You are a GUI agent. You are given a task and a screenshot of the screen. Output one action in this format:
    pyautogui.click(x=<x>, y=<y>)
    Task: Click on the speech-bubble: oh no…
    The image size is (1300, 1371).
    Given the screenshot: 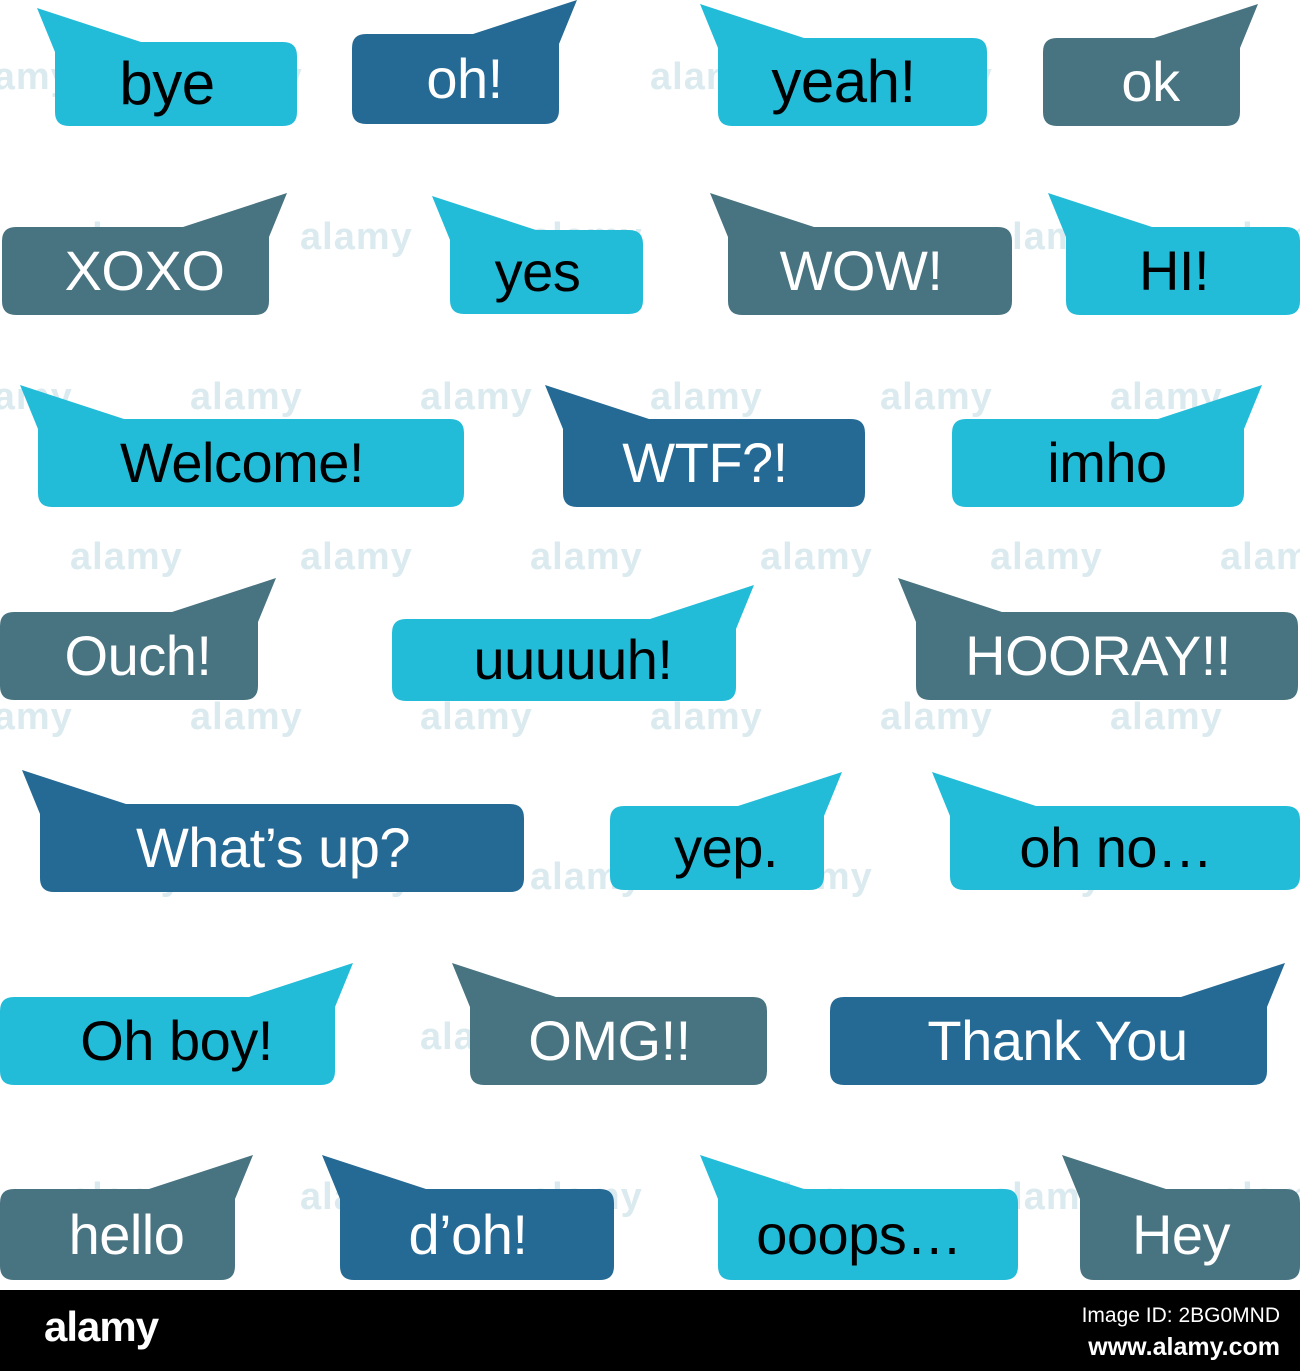 What is the action you would take?
    pyautogui.click(x=1116, y=831)
    